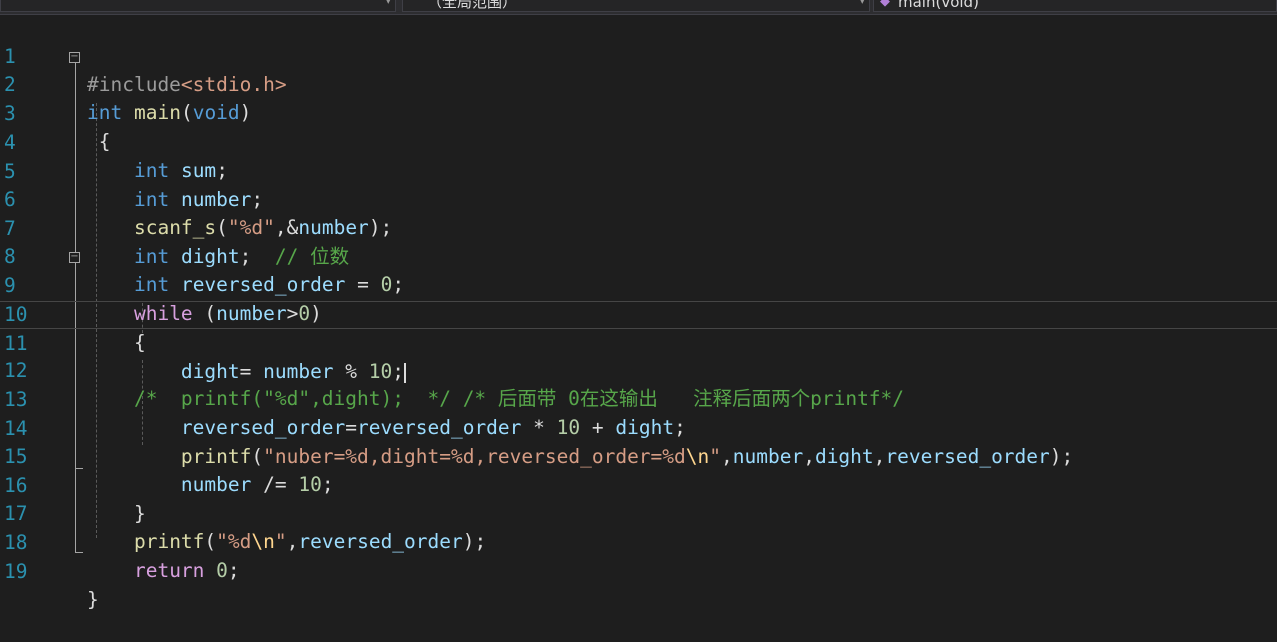 This screenshot has width=1277, height=642. Describe the element at coordinates (885, 4) in the screenshot. I see `function-icon: ◆` at that location.